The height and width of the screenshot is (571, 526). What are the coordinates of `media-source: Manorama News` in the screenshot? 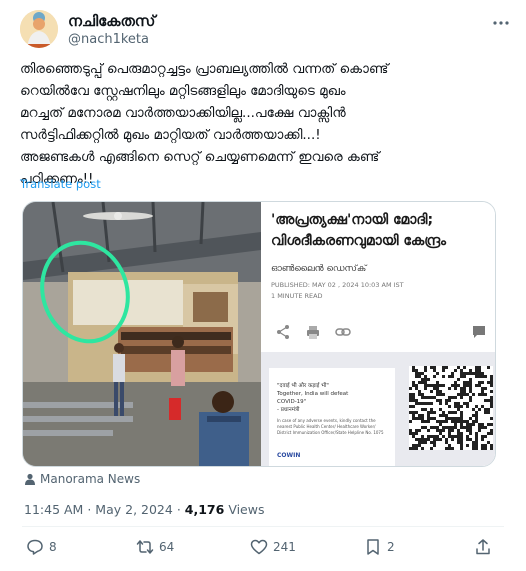 It's located at (82, 480).